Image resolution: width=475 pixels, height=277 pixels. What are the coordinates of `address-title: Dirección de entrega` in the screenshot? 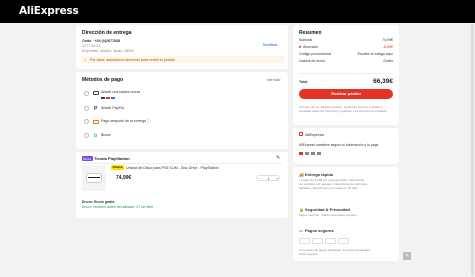 It's located at (107, 33).